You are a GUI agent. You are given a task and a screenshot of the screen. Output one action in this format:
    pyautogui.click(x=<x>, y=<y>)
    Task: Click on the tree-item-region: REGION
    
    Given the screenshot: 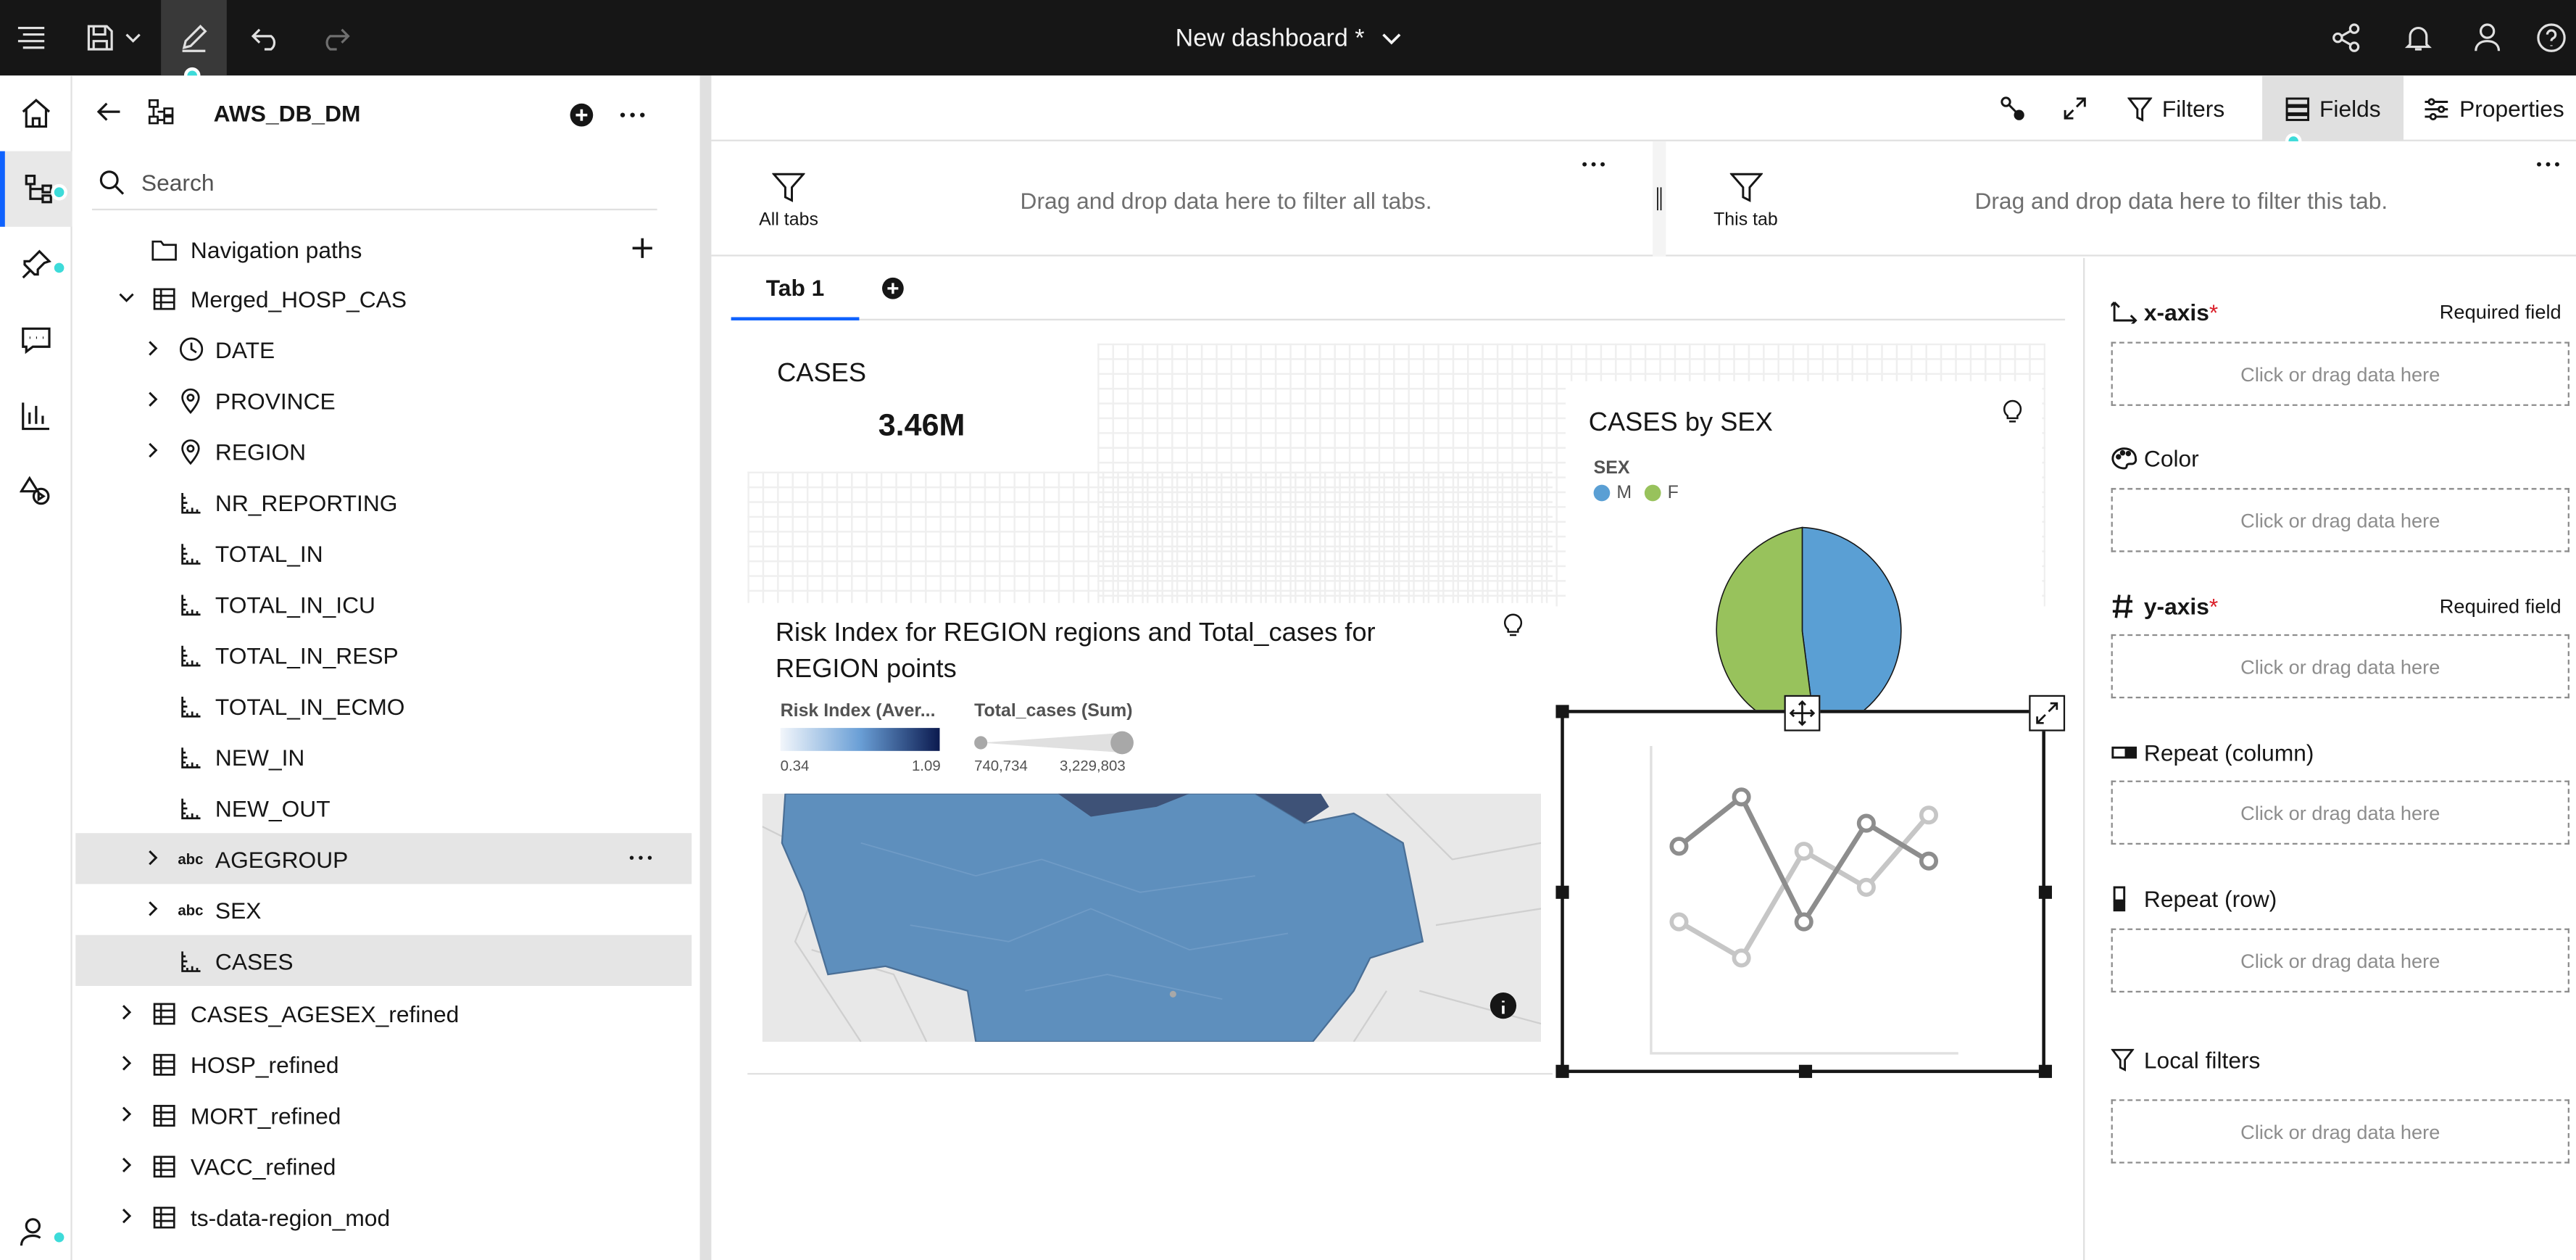 What is the action you would take?
    pyautogui.click(x=383, y=451)
    